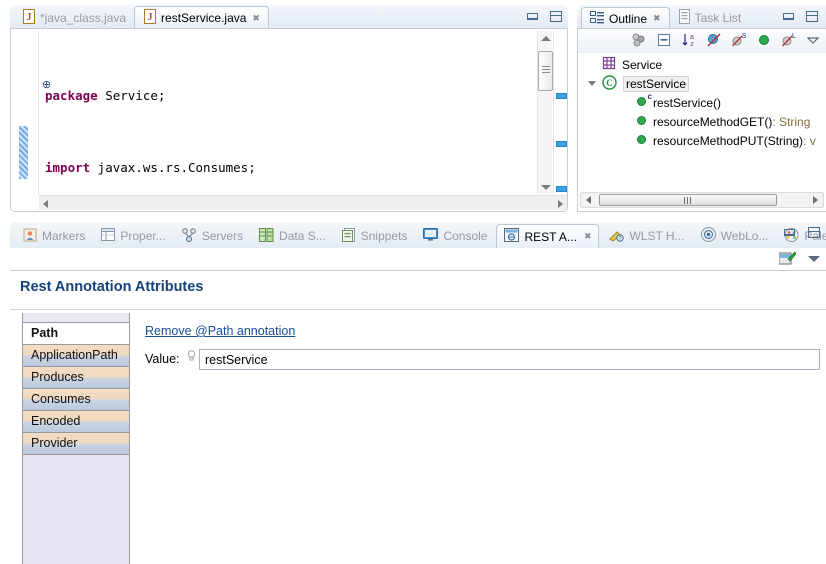  I want to click on hint-bulb-icon, so click(191, 355).